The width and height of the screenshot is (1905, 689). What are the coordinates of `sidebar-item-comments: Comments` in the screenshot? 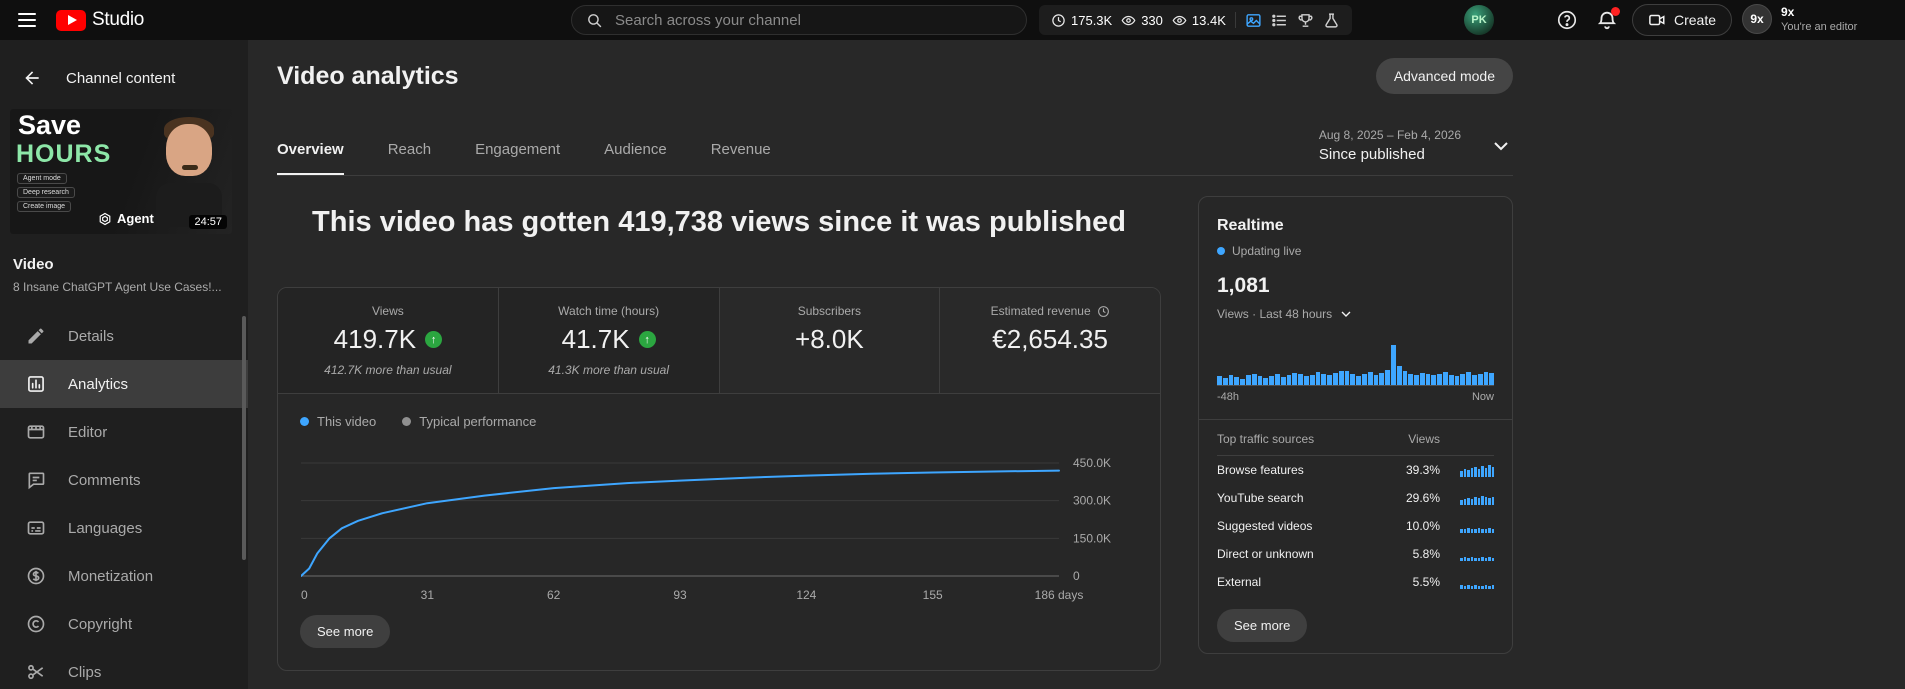 It's located at (124, 480).